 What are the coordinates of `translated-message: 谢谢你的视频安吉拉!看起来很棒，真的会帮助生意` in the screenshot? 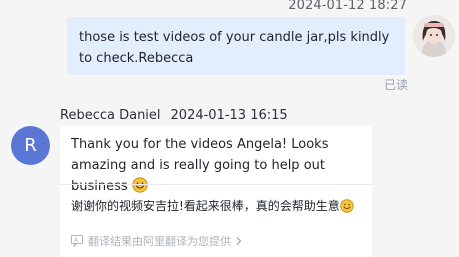 It's located at (212, 205).